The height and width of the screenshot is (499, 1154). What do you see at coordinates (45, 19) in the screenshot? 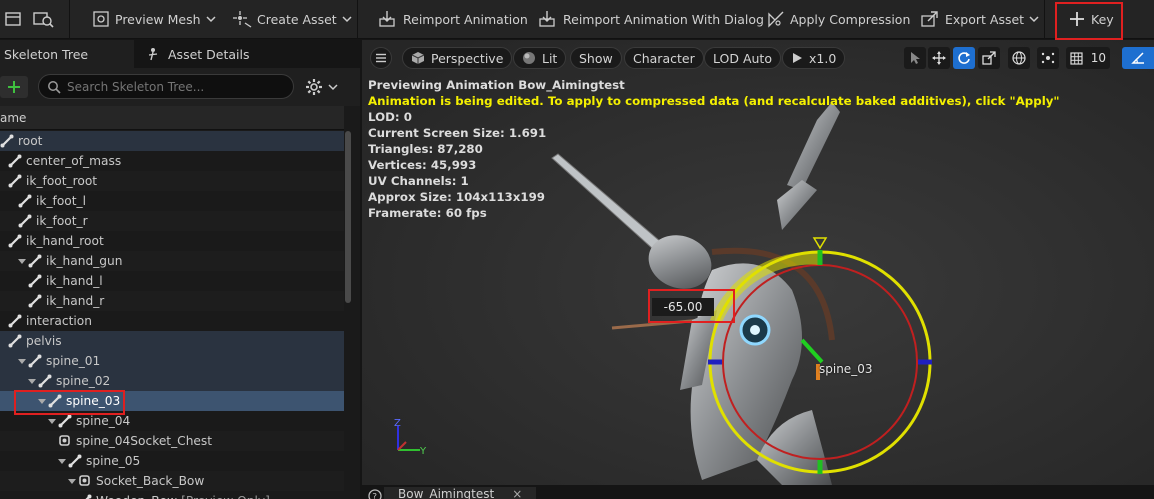
I see `find-in-browser-button` at bounding box center [45, 19].